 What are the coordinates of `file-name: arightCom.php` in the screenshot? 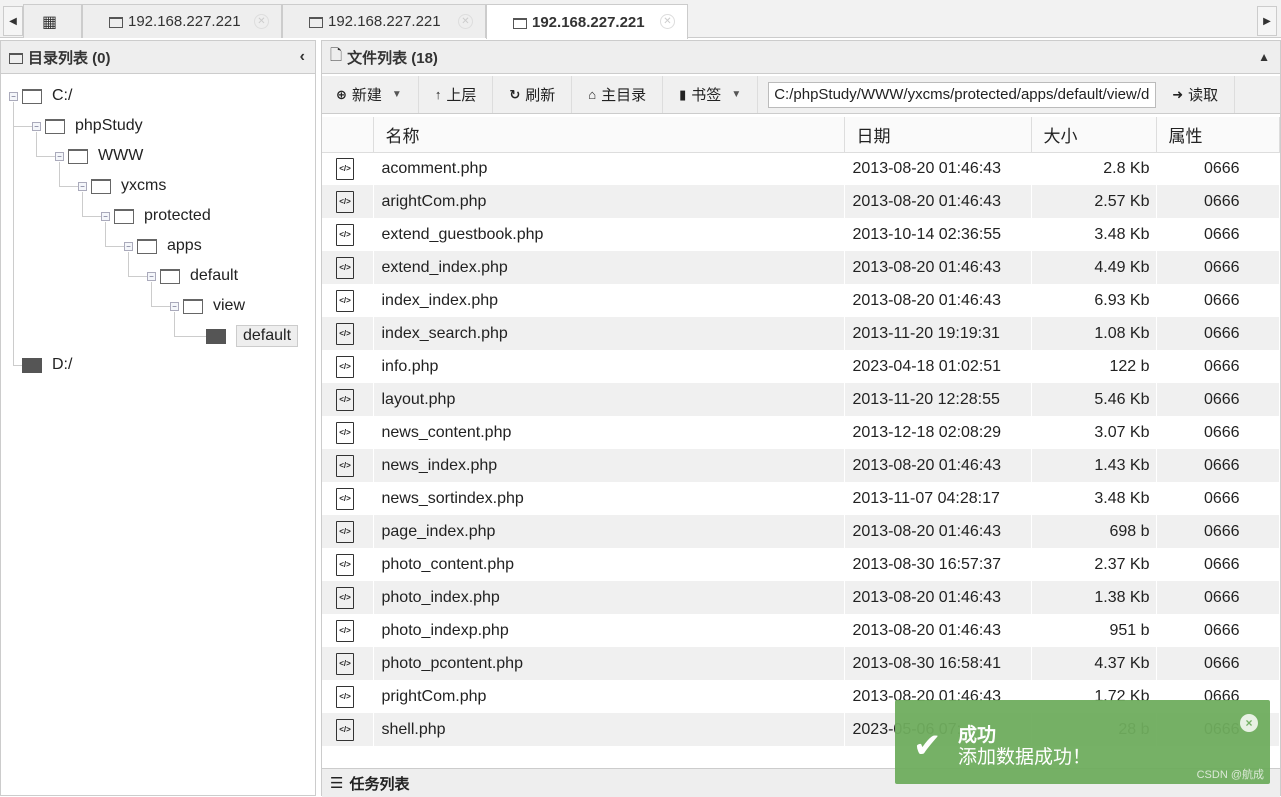 It's located at (609, 201).